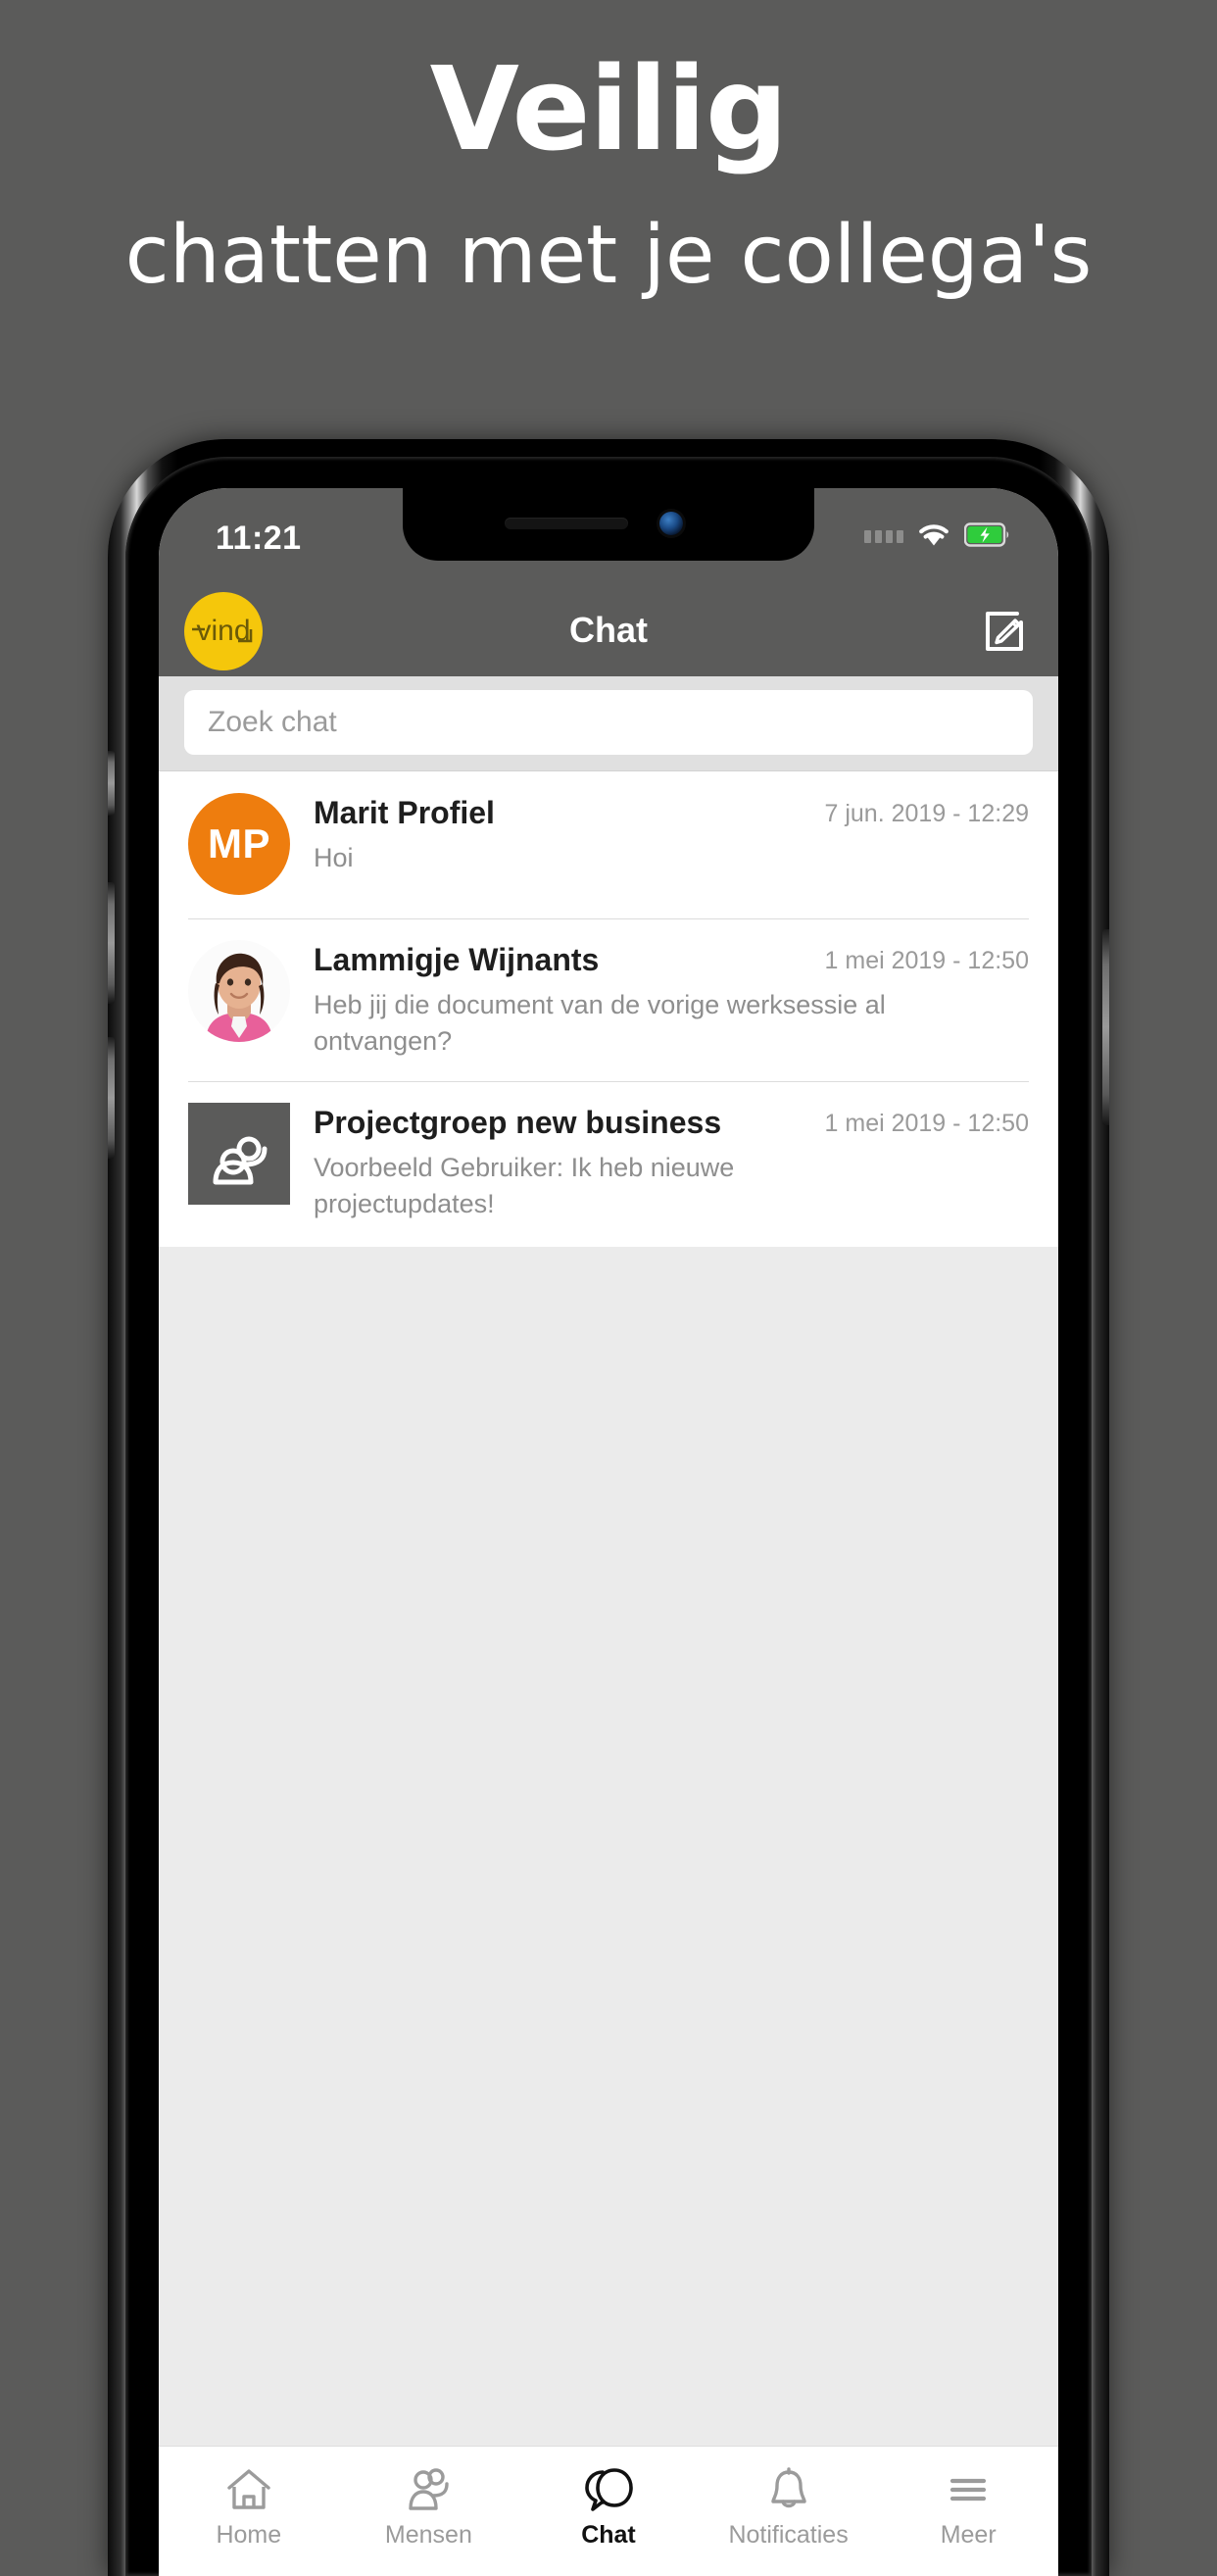 This screenshot has height=2576, width=1217. Describe the element at coordinates (1004, 631) in the screenshot. I see `compose-pencil-icon` at that location.